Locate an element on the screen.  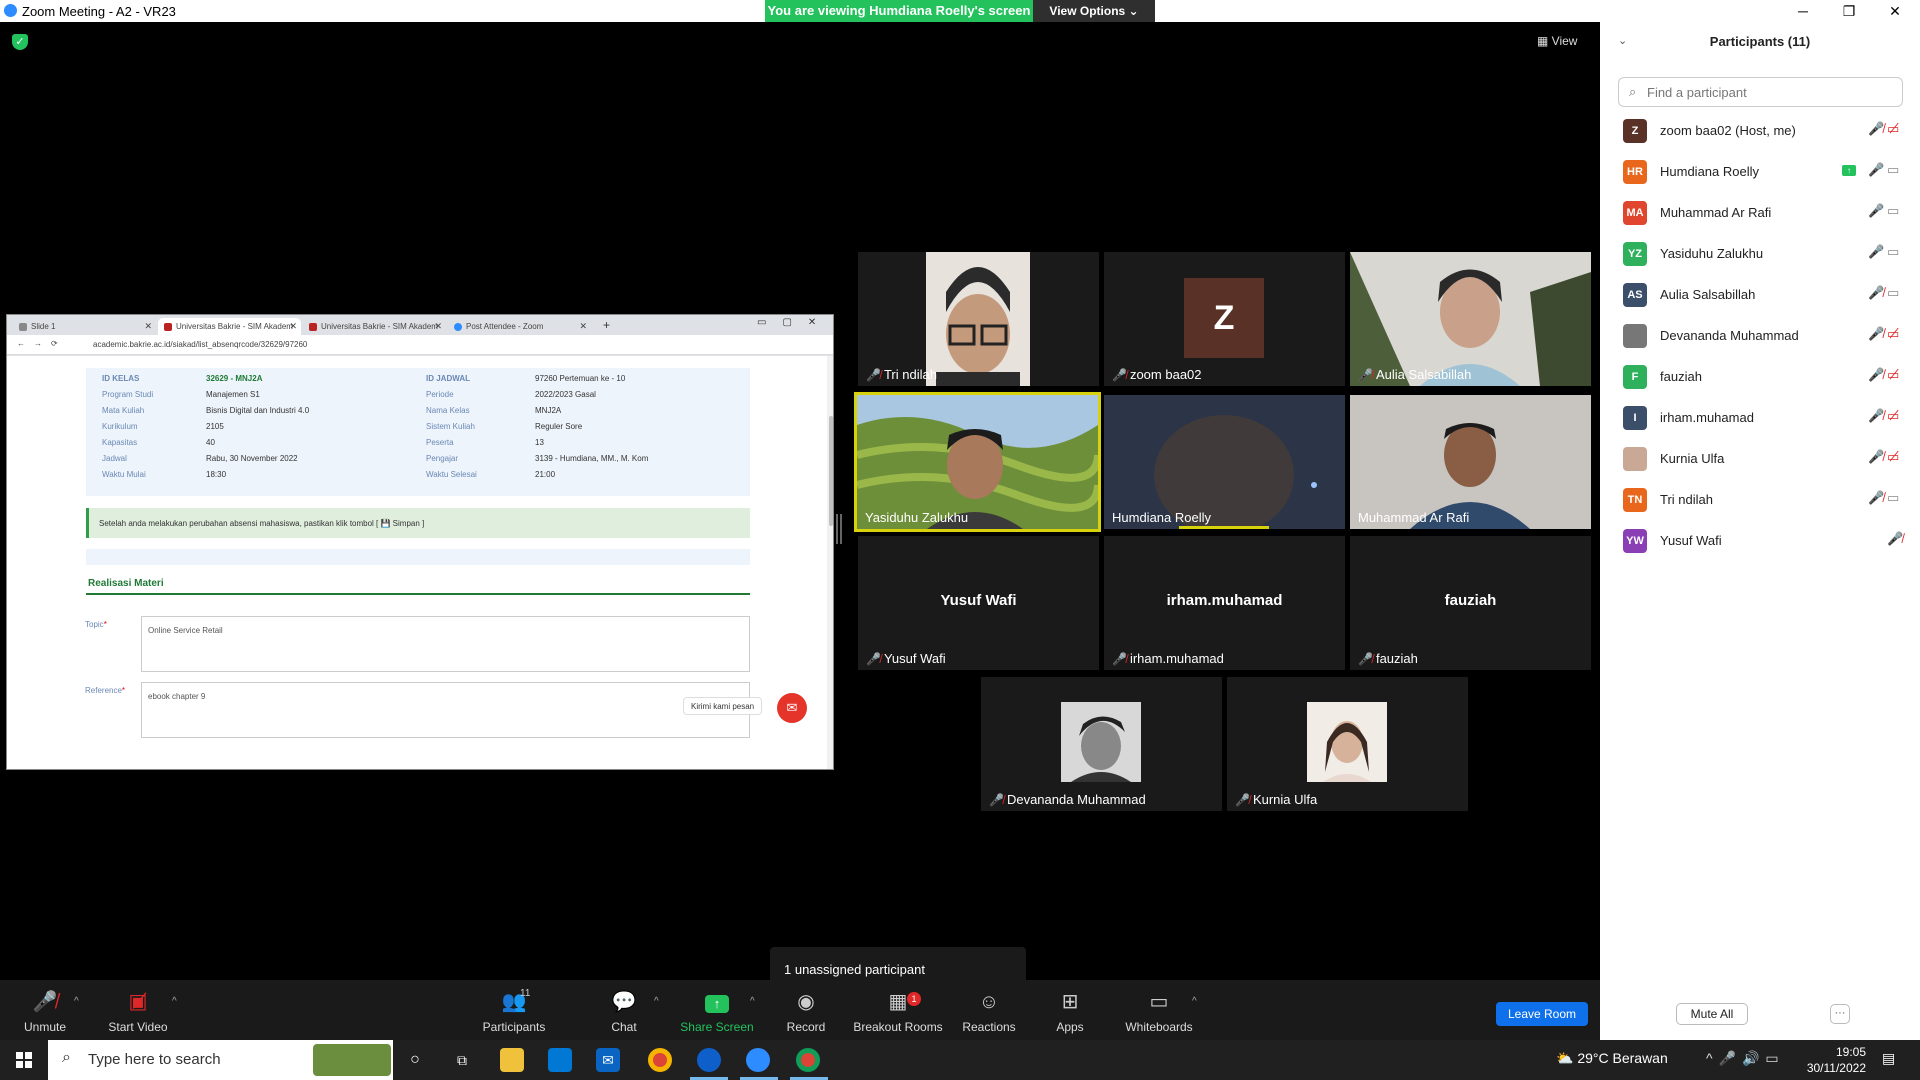
video-tile: 🎤̸ Tri ndilah is located at coordinates (978, 319).